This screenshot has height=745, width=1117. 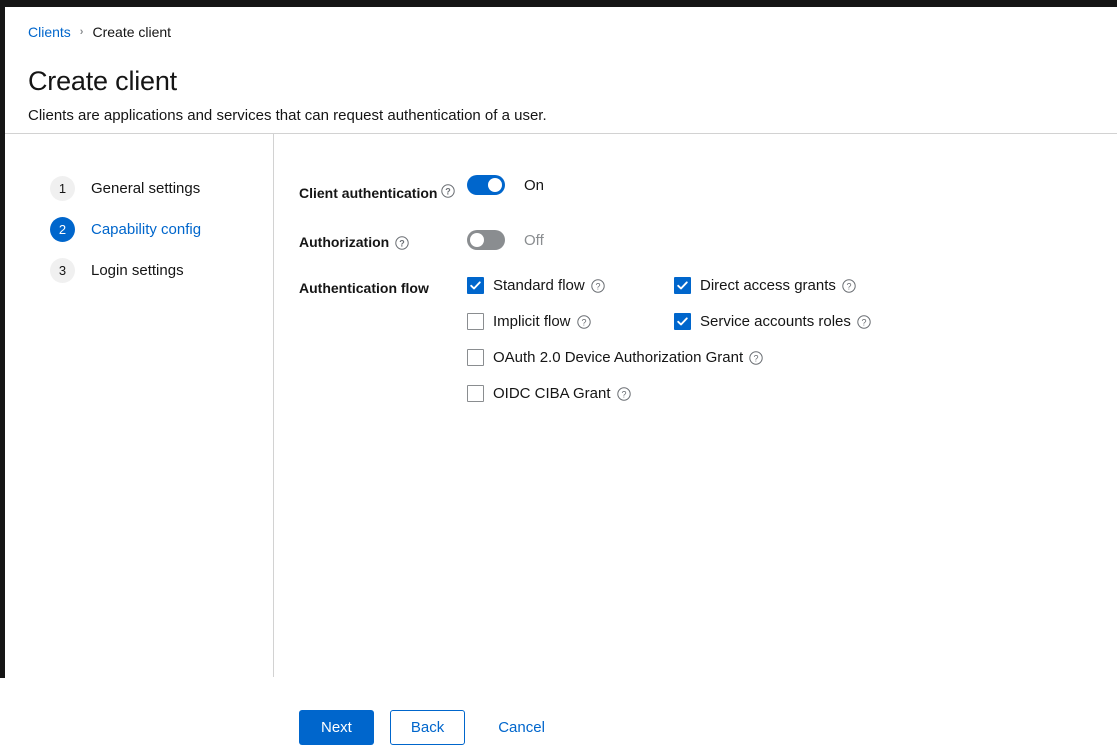 I want to click on cancel-button: Cancel, so click(x=521, y=727).